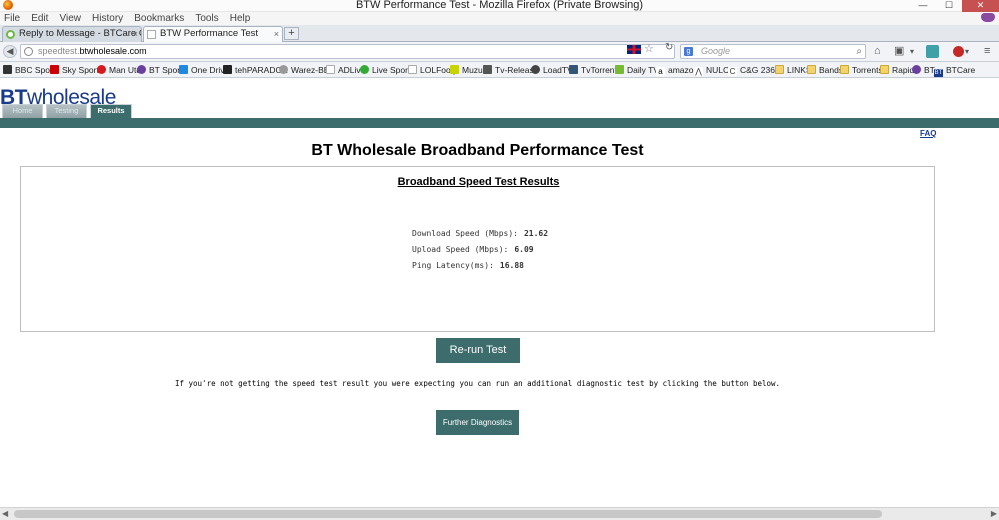 The height and width of the screenshot is (520, 999). Describe the element at coordinates (928, 133) in the screenshot. I see `faq-link: FAQ` at that location.